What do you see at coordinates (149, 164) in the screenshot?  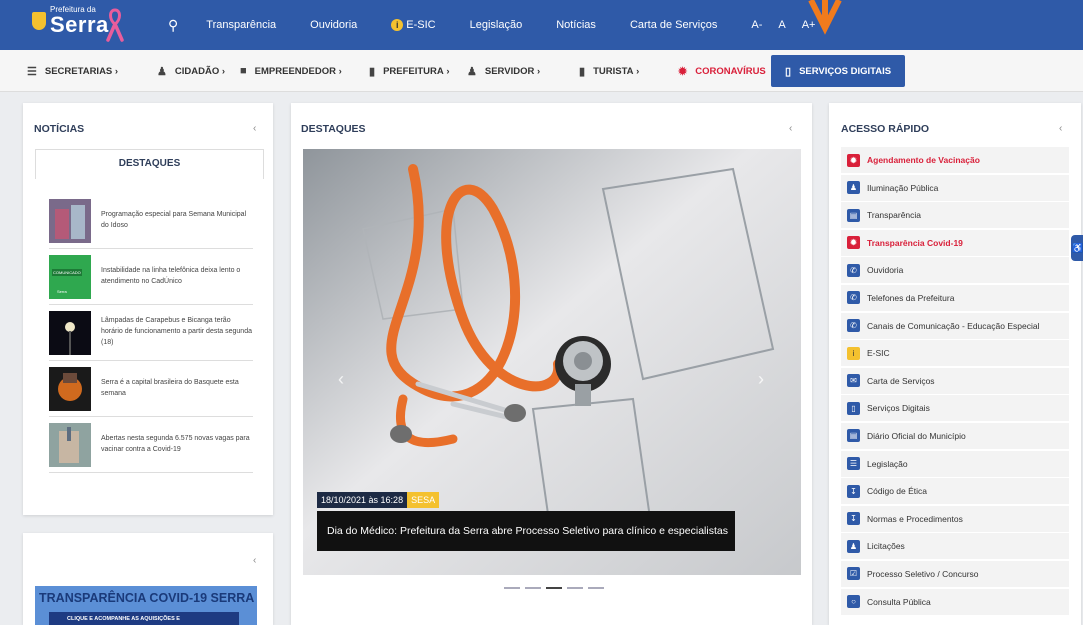 I see `tab-destaques: DESTAQUES` at bounding box center [149, 164].